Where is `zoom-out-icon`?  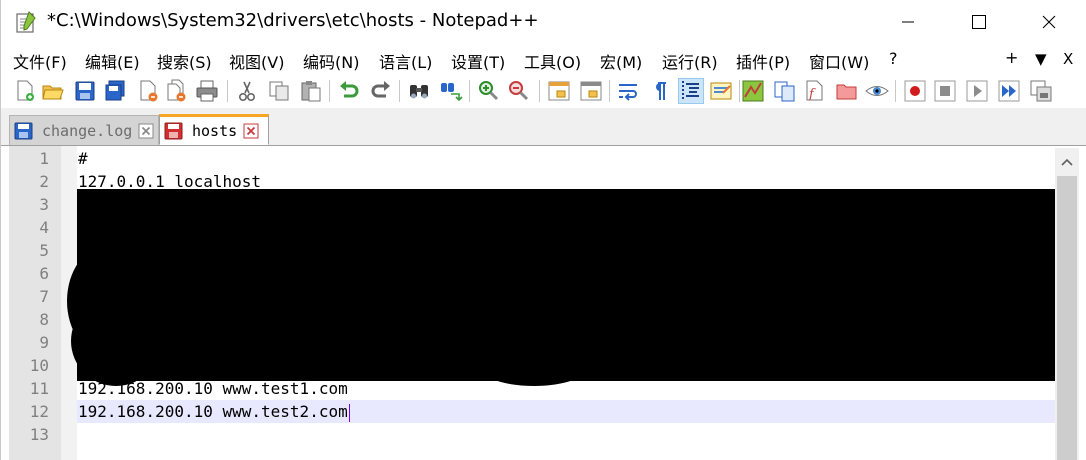
zoom-out-icon is located at coordinates (519, 91).